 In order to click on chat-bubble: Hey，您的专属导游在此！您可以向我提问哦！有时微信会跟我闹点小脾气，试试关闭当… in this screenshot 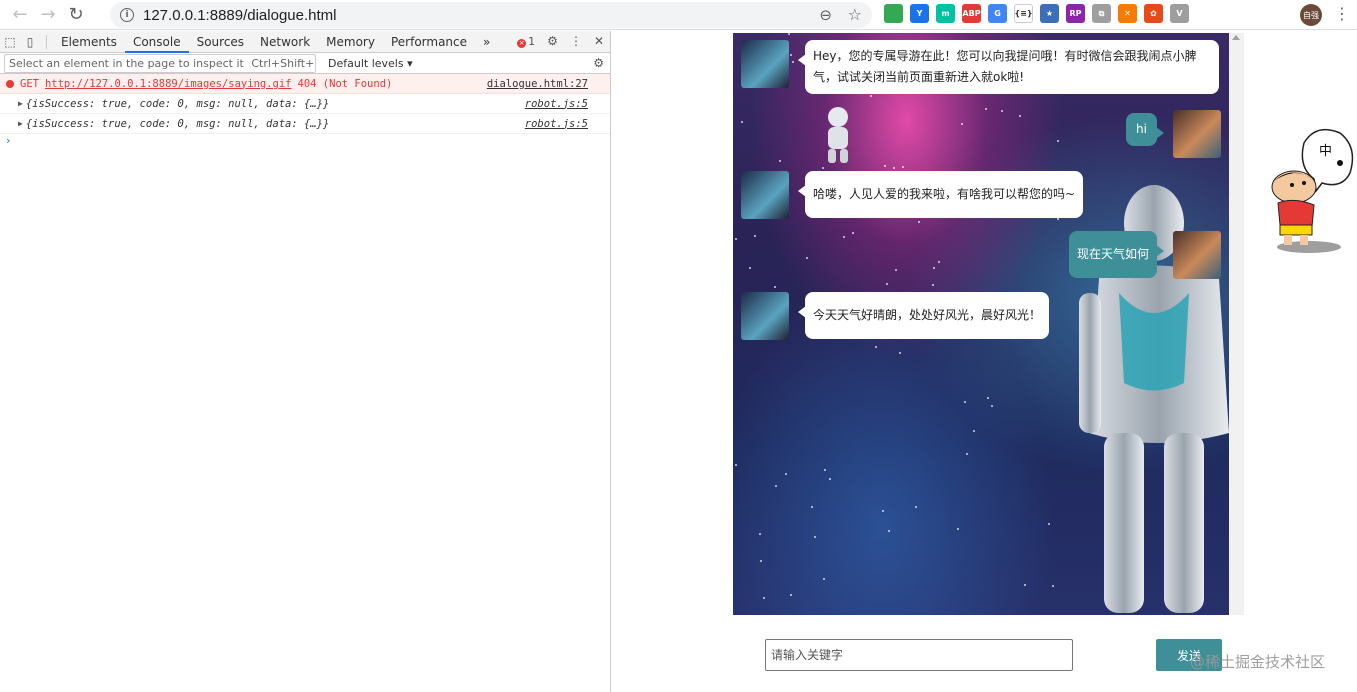, I will do `click(1008, 67)`.